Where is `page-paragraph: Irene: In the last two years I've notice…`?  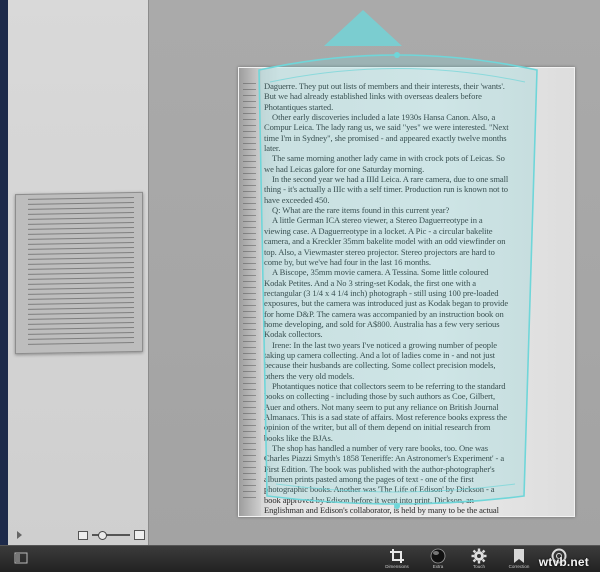
page-paragraph: Irene: In the last two years I've notice… is located at coordinates (380, 360).